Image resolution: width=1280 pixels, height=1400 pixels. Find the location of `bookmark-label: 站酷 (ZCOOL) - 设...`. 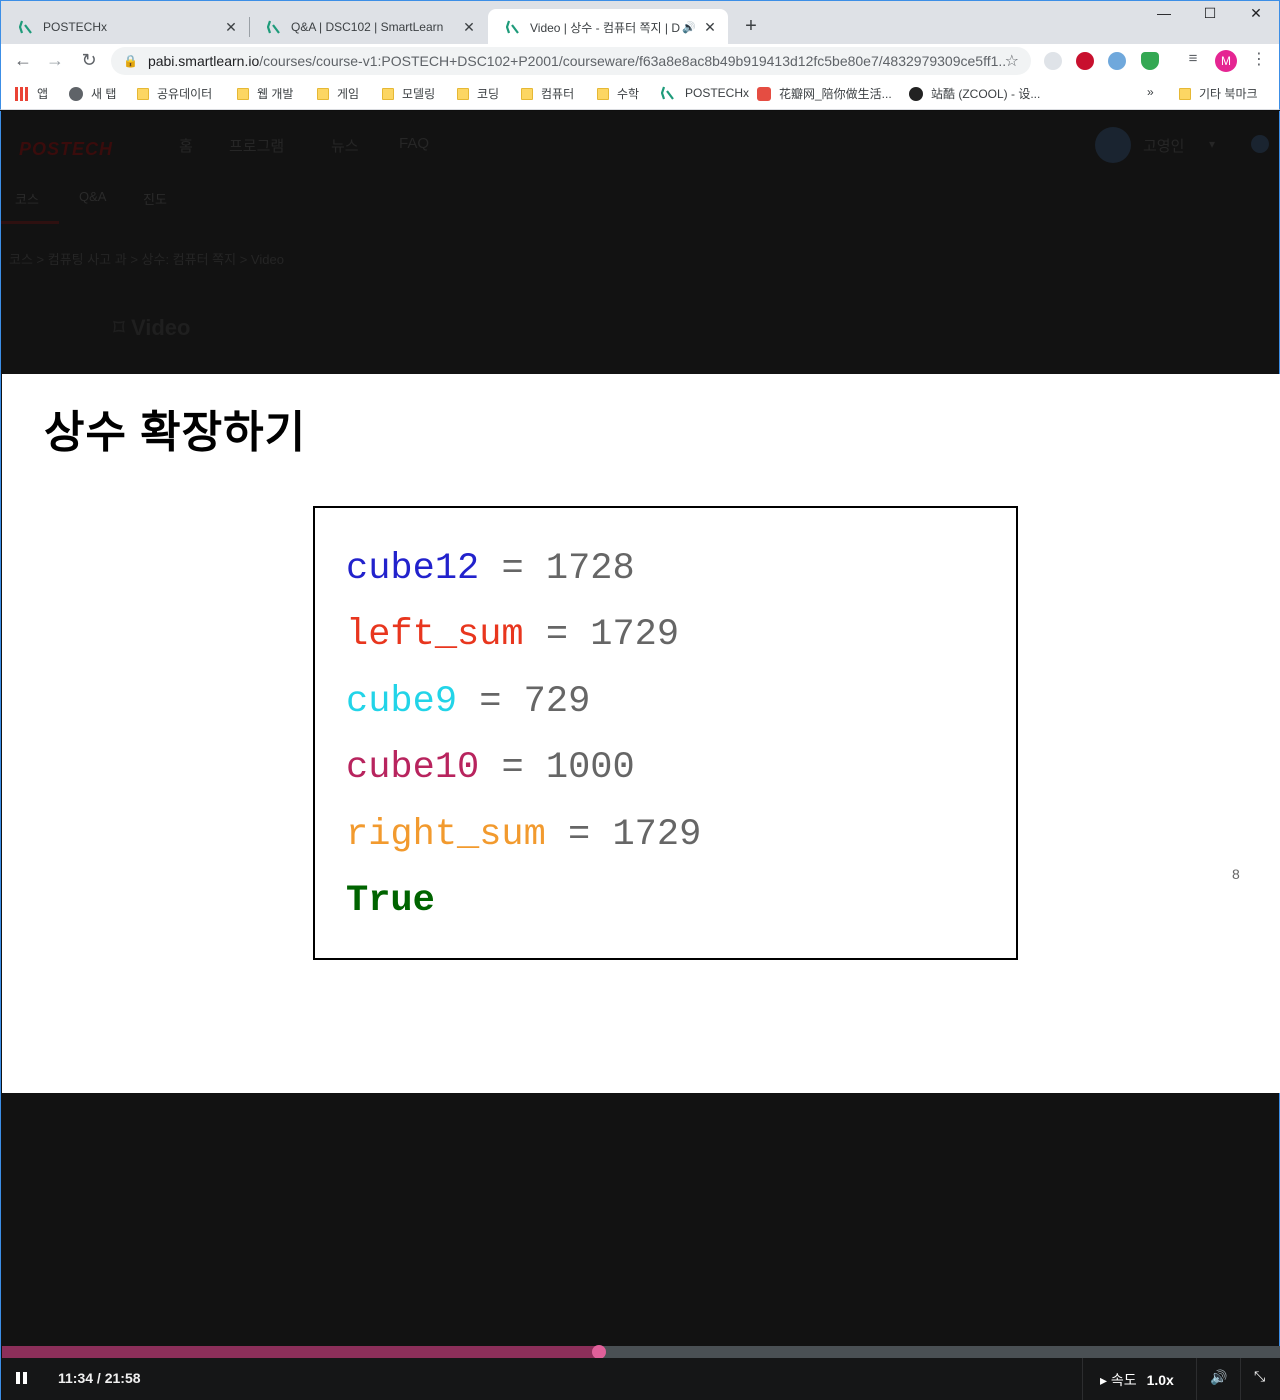

bookmark-label: 站酷 (ZCOOL) - 设... is located at coordinates (986, 94).